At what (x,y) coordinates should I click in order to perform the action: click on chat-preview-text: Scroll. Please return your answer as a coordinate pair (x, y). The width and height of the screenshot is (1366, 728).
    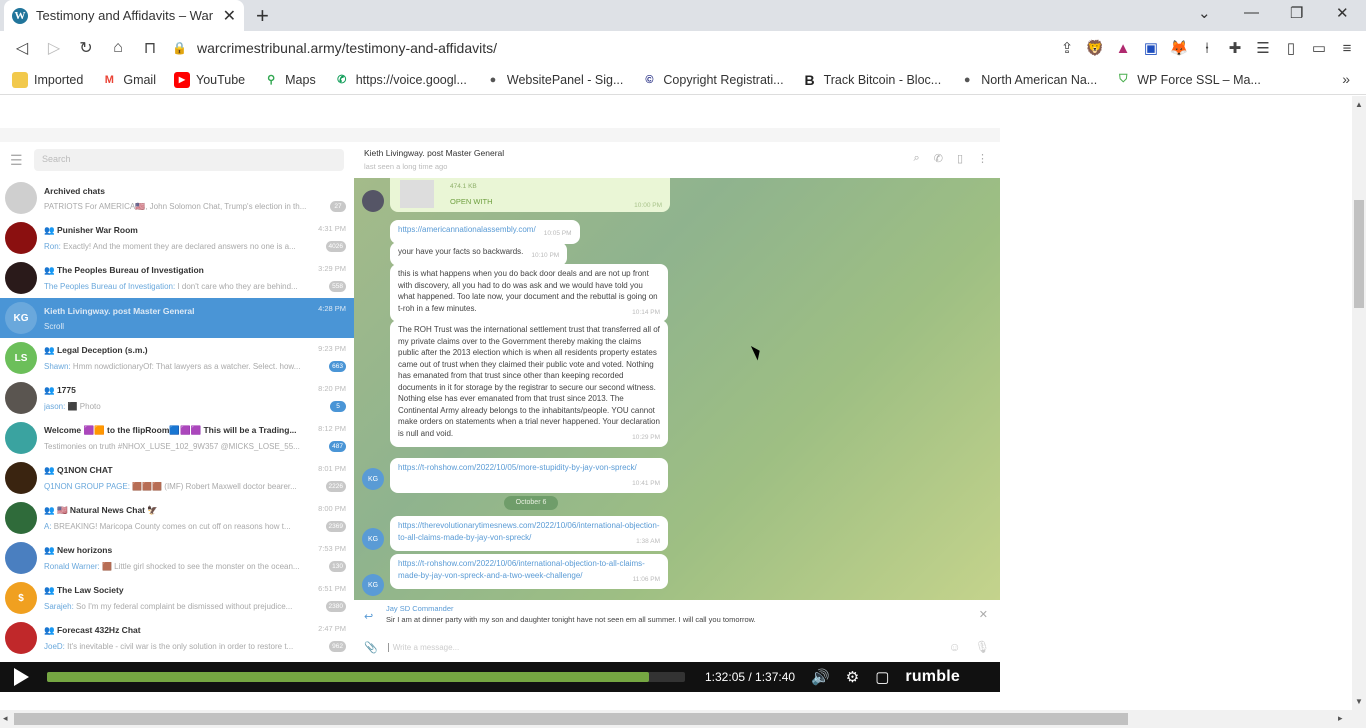
    Looking at the image, I should click on (54, 326).